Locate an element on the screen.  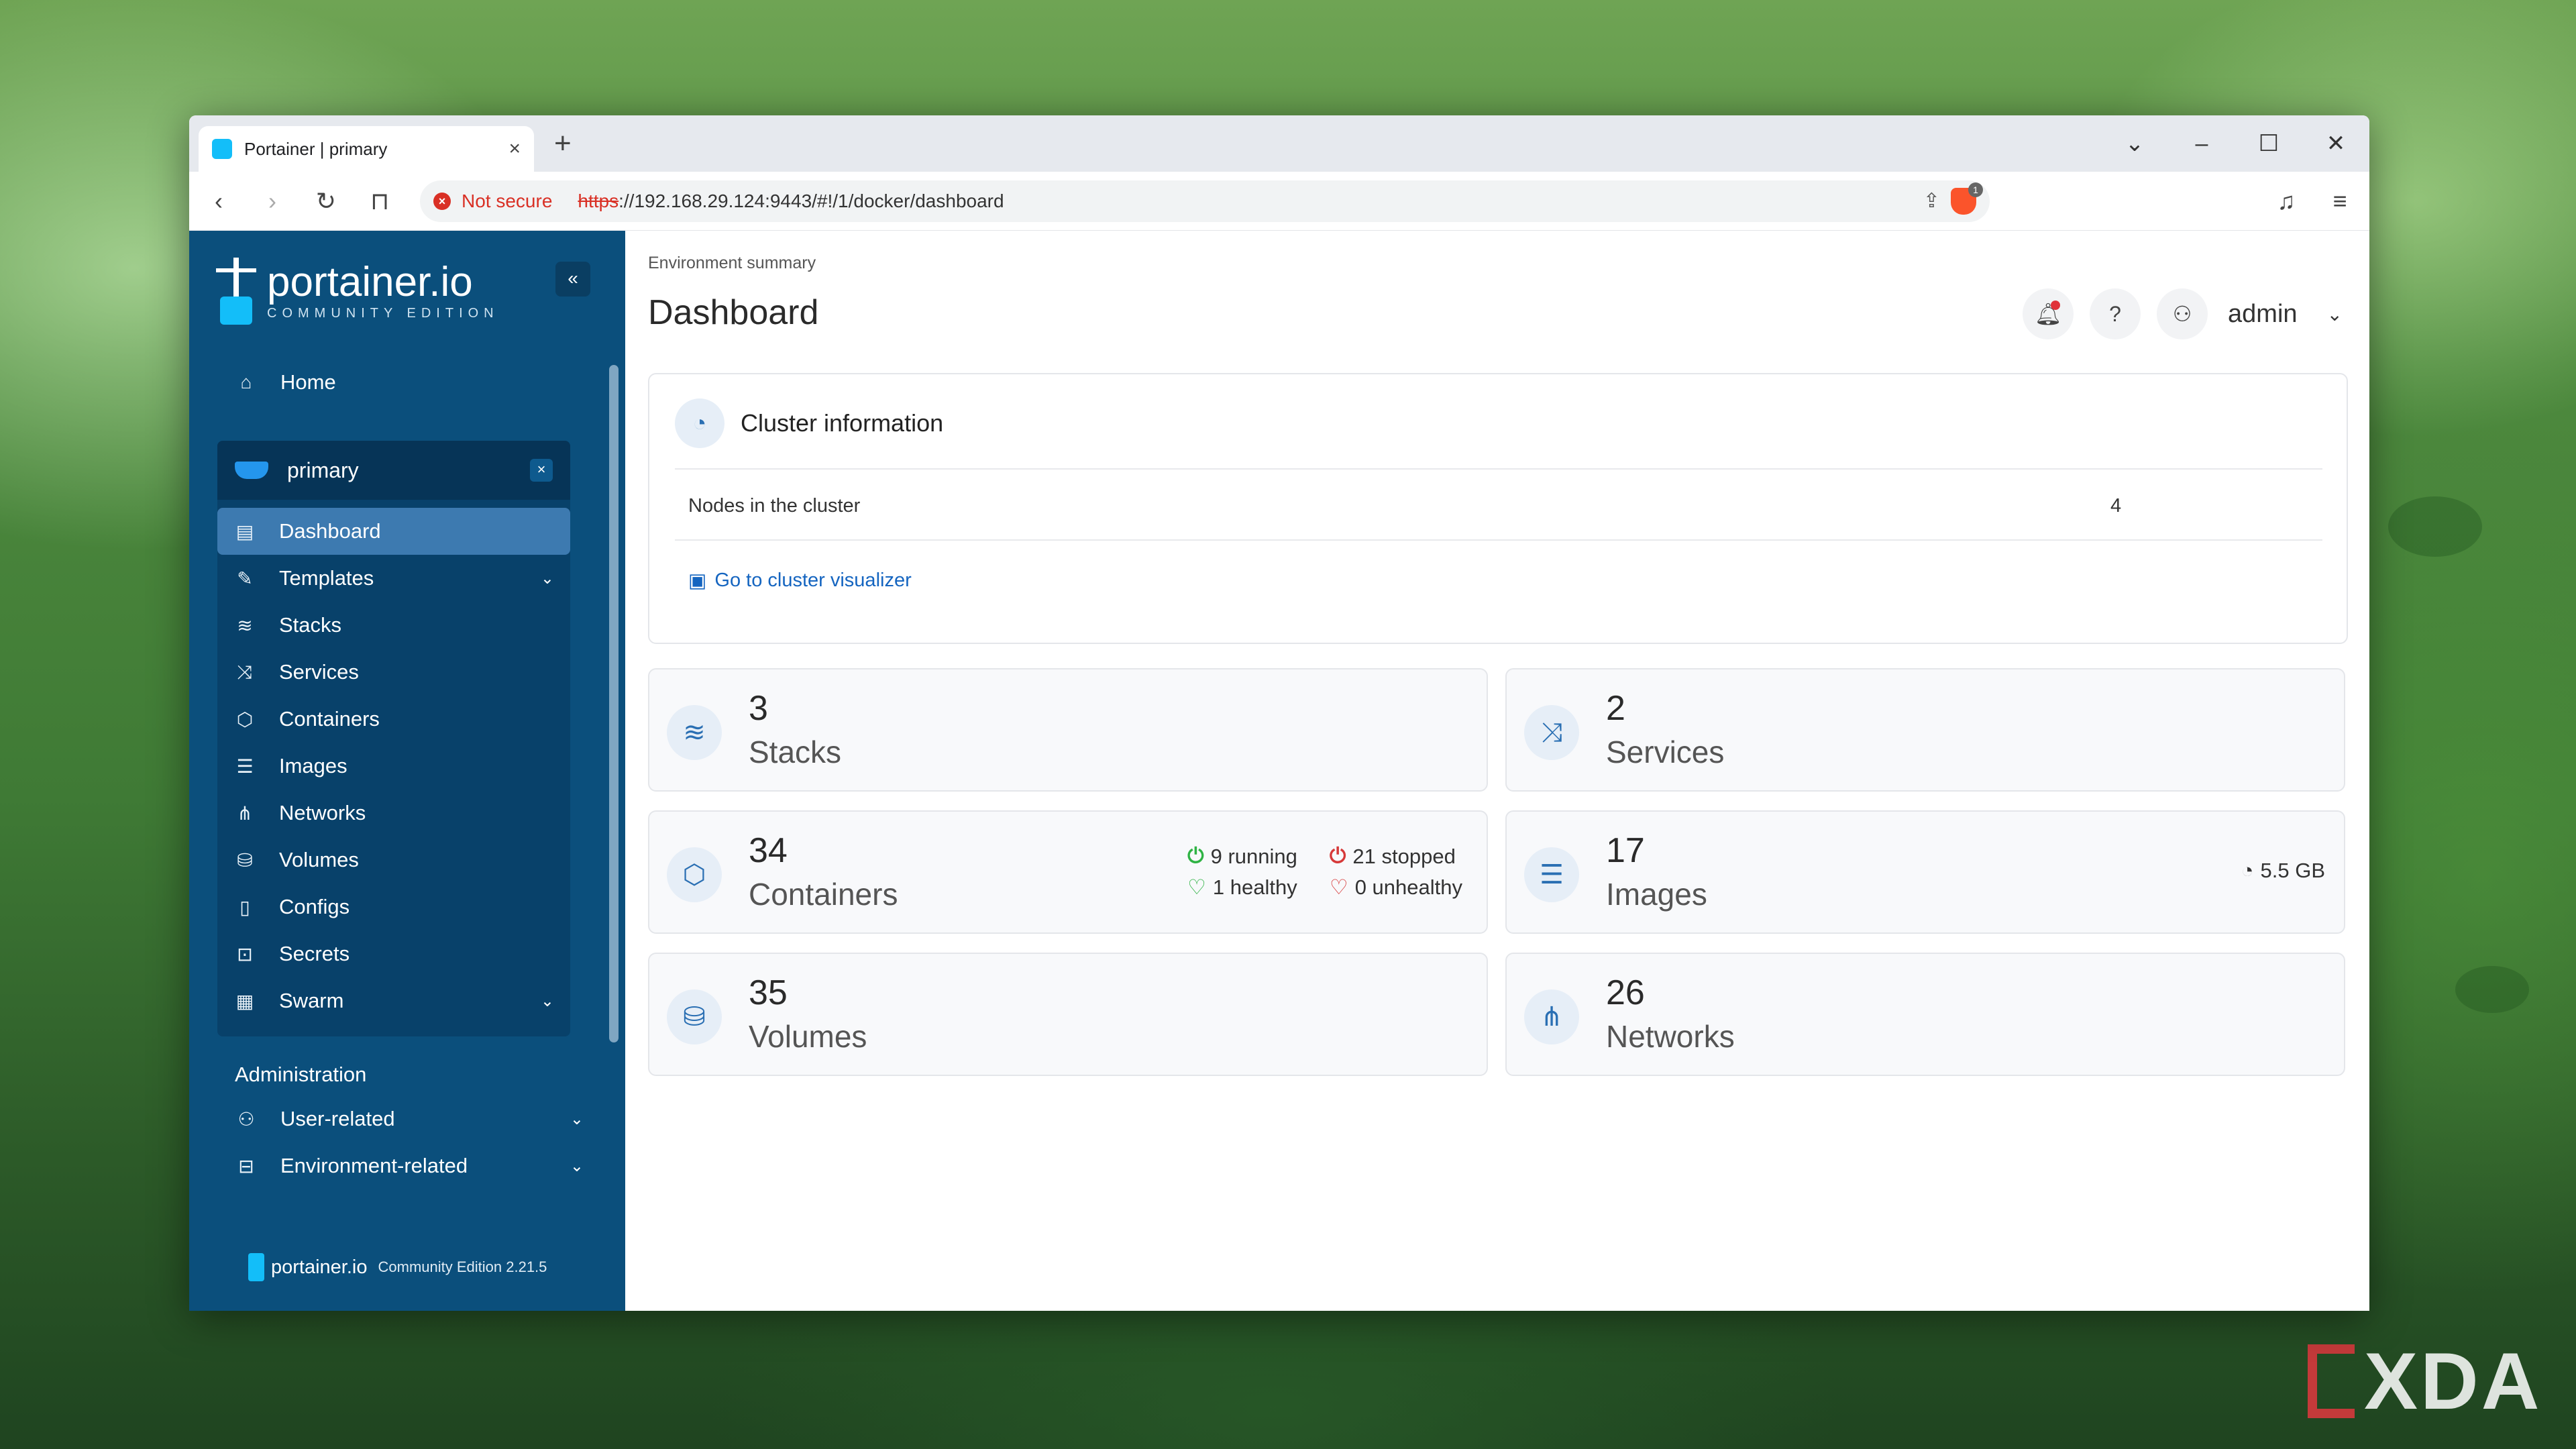
sidebar-footer: portainer.io Community Edition 2.21.5 is located at coordinates (397, 1267).